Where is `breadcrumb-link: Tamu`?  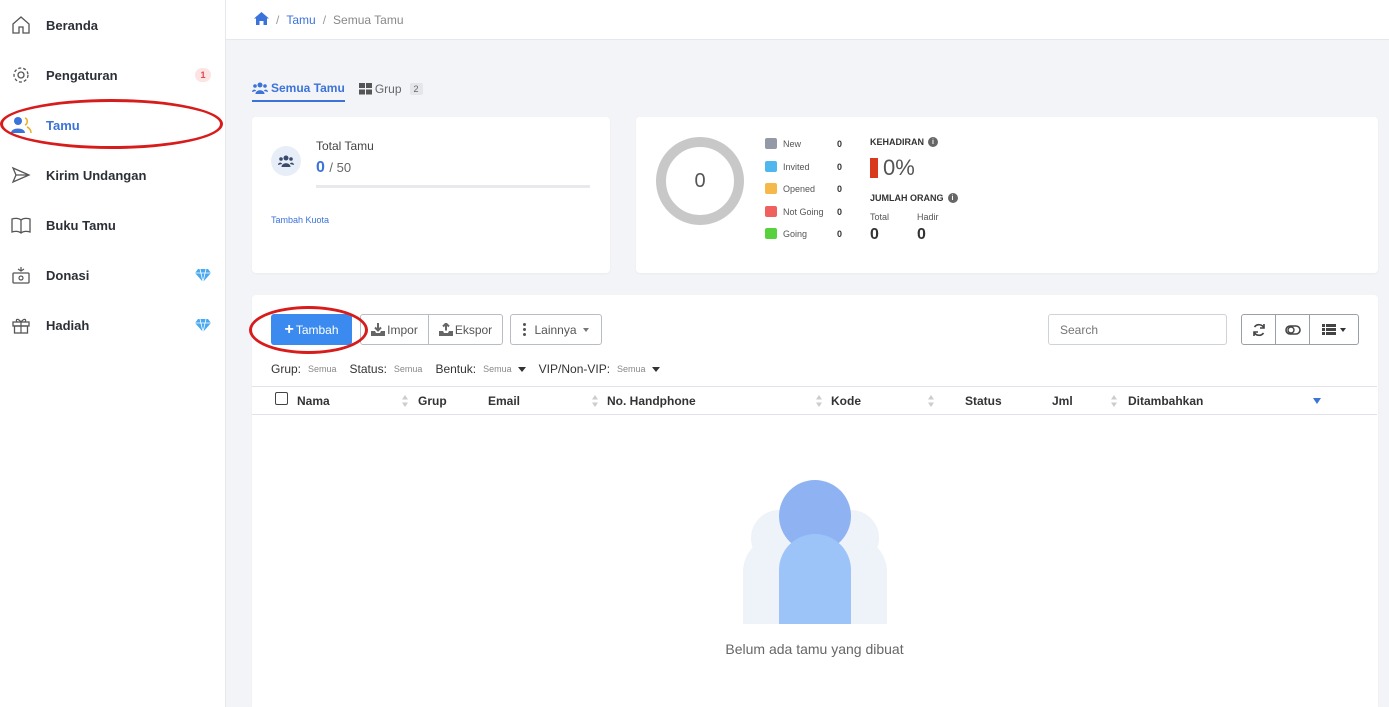 breadcrumb-link: Tamu is located at coordinates (300, 20).